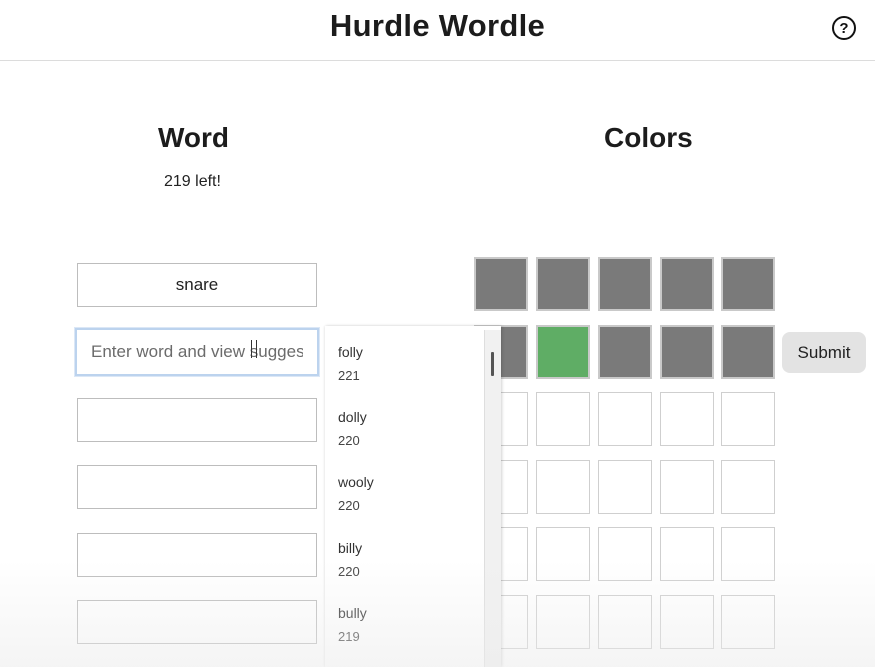  What do you see at coordinates (563, 554) in the screenshot?
I see `color-tile-r5-c2` at bounding box center [563, 554].